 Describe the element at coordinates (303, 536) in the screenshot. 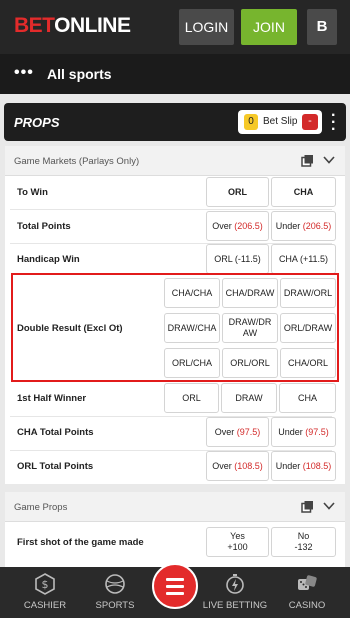

I see `odds-label: No` at that location.